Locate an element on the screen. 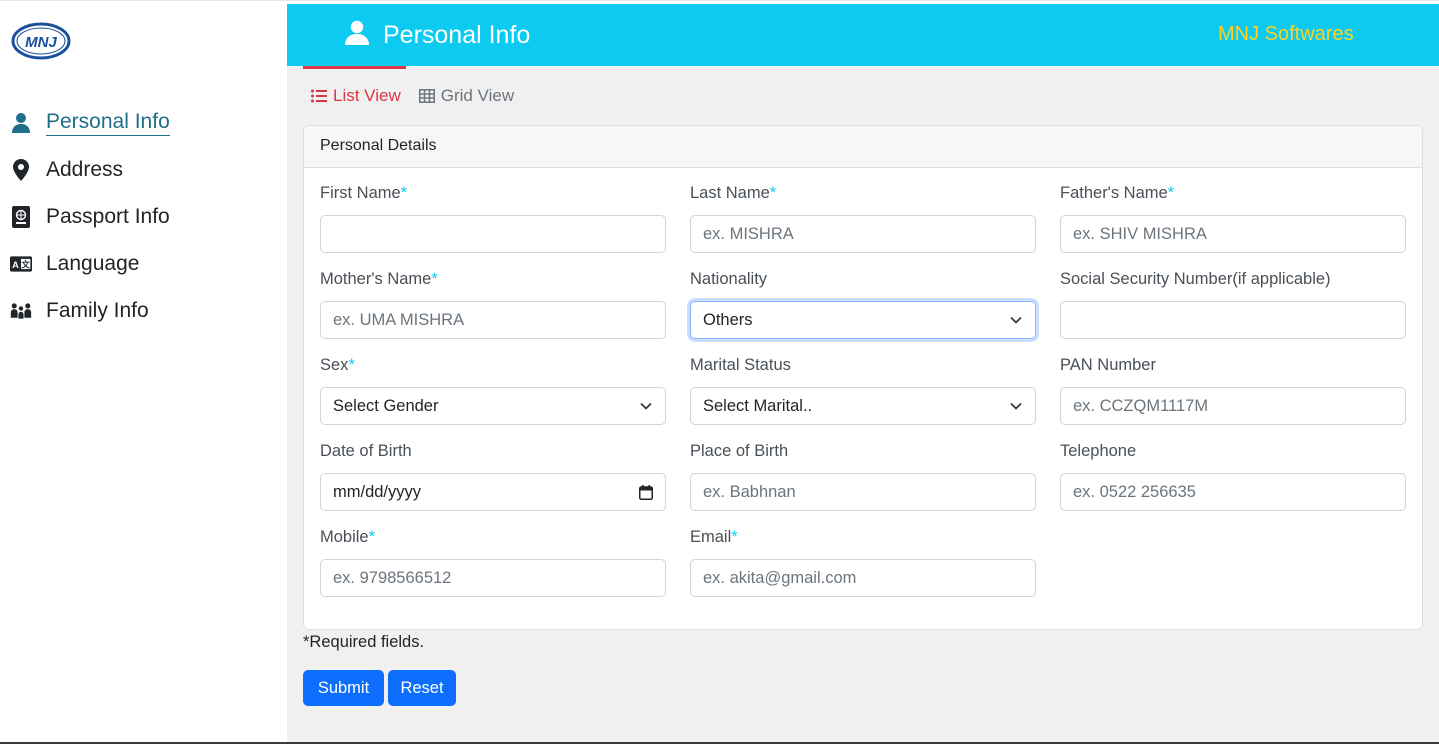 Image resolution: width=1439 pixels, height=744 pixels. sex-select: Select Gender is located at coordinates (493, 406).